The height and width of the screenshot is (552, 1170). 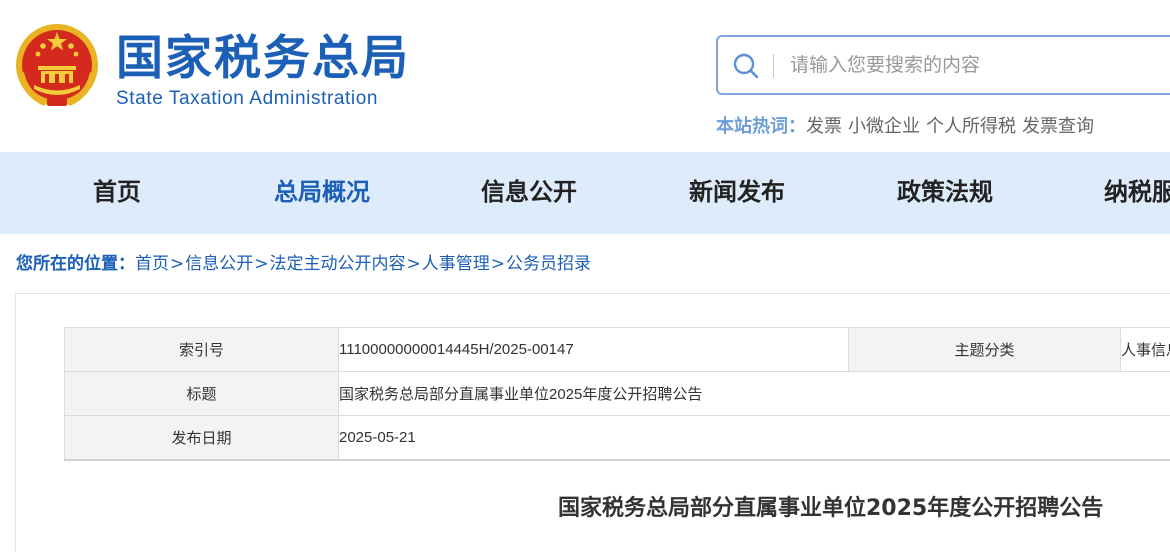 I want to click on hotword-link: 发票查询, so click(x=1058, y=126).